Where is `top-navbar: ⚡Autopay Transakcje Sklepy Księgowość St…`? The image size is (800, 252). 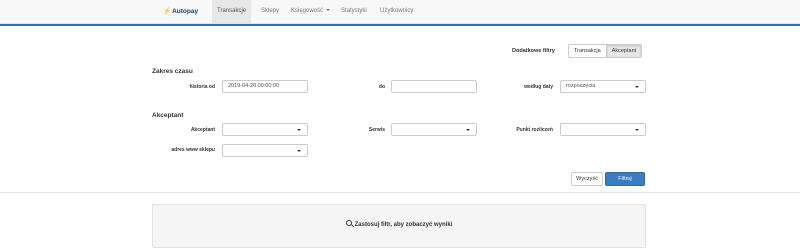 top-navbar: ⚡Autopay Transakcje Sklepy Księgowość St… is located at coordinates (400, 12).